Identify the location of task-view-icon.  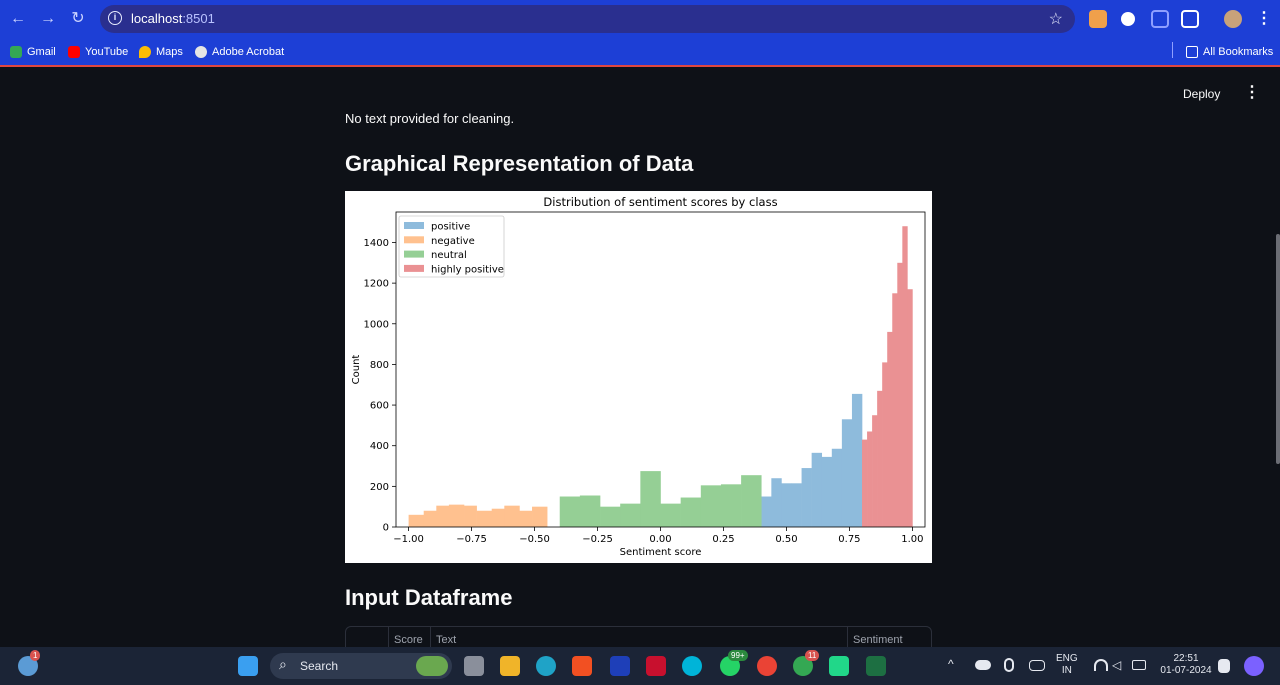
(474, 666).